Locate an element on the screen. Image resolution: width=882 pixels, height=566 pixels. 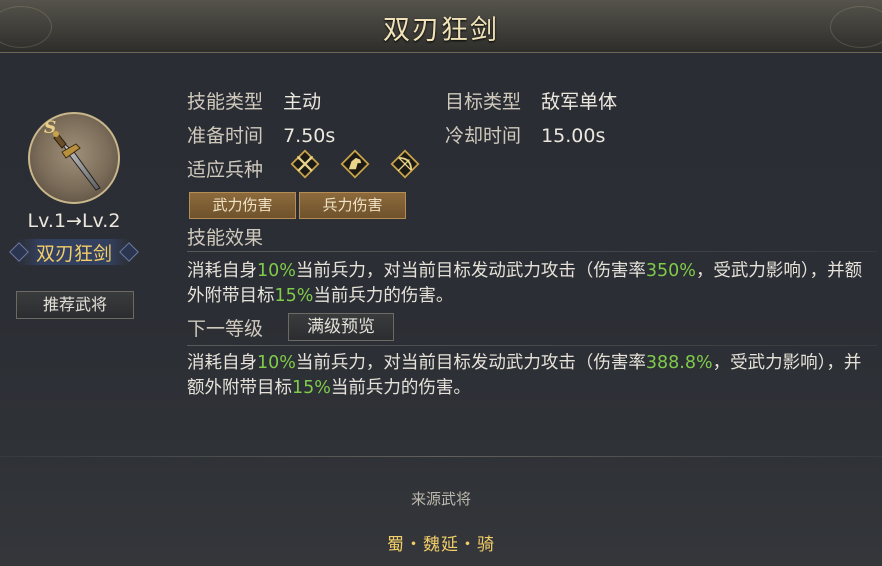
source-divider is located at coordinates (441, 456).